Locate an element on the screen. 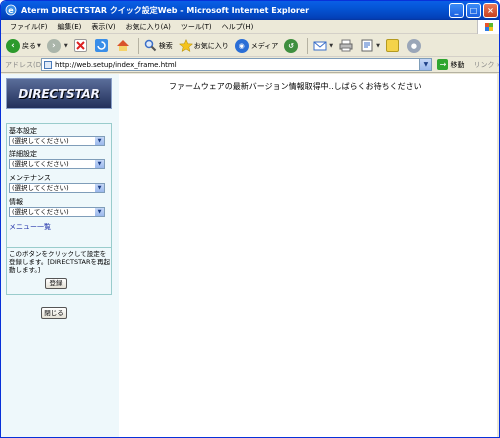  media-label: メディア is located at coordinates (264, 45).